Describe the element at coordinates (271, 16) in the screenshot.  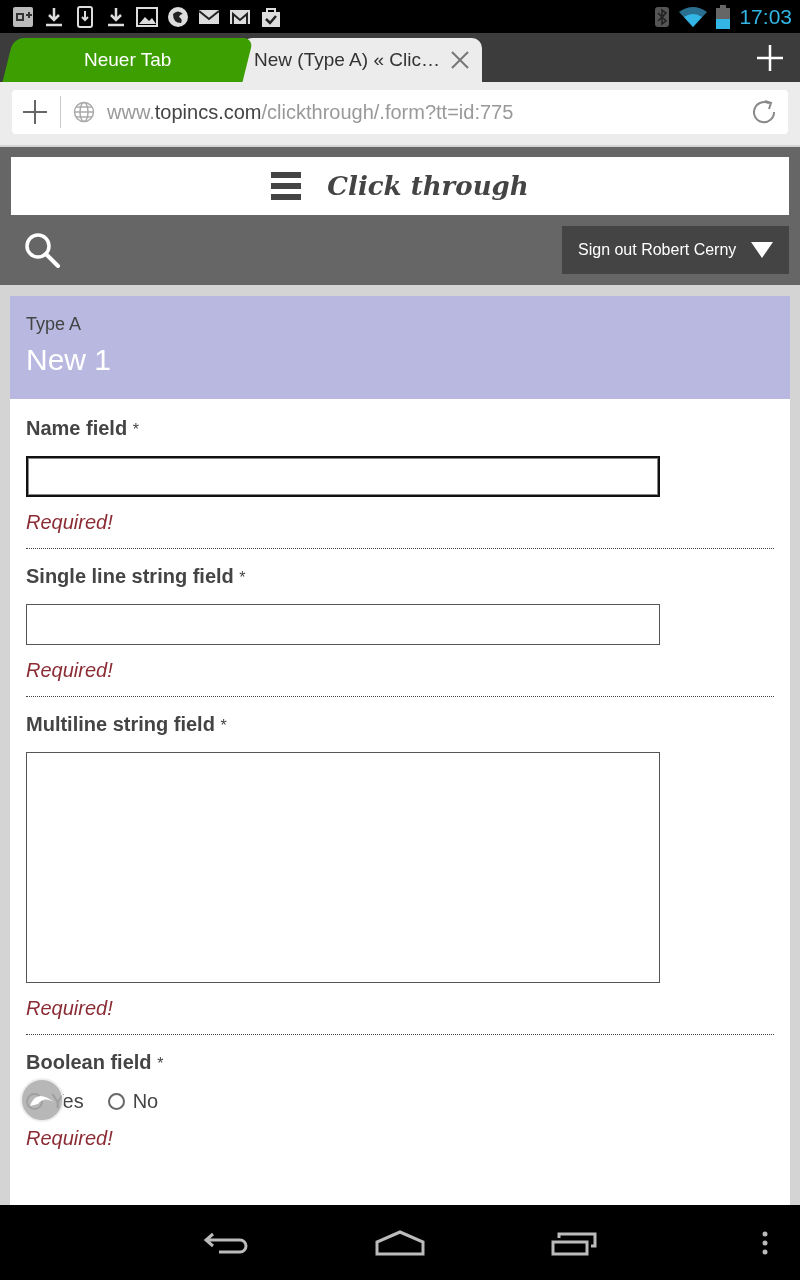
I see `shopping-bag-icon` at that location.